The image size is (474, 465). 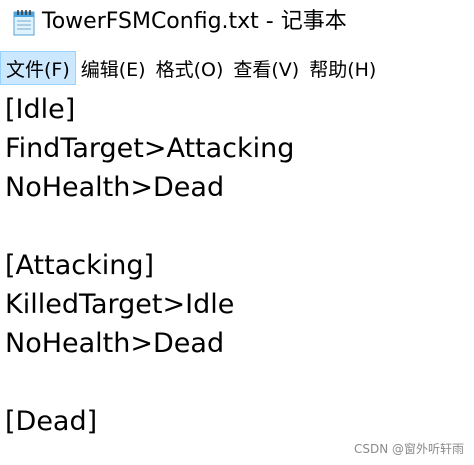 I want to click on title-bar: TowerFSMConfig.txt - 记事本, so click(x=237, y=23).